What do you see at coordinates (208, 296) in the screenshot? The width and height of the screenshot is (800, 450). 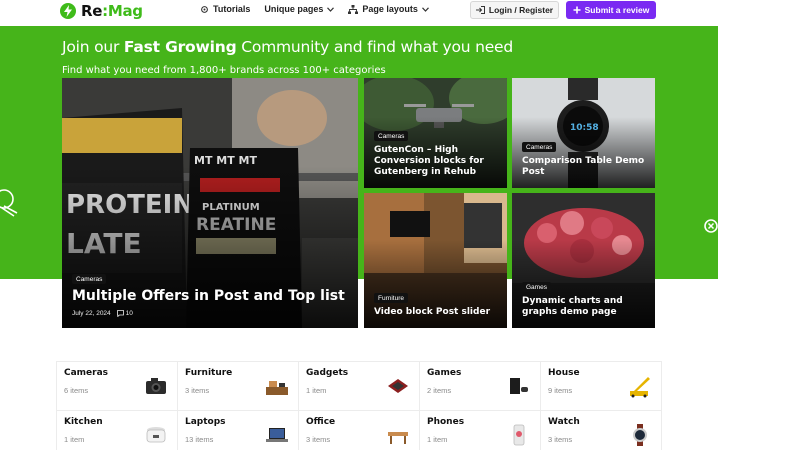 I see `featured-post-title: Multiple Offers in Post and Top list` at bounding box center [208, 296].